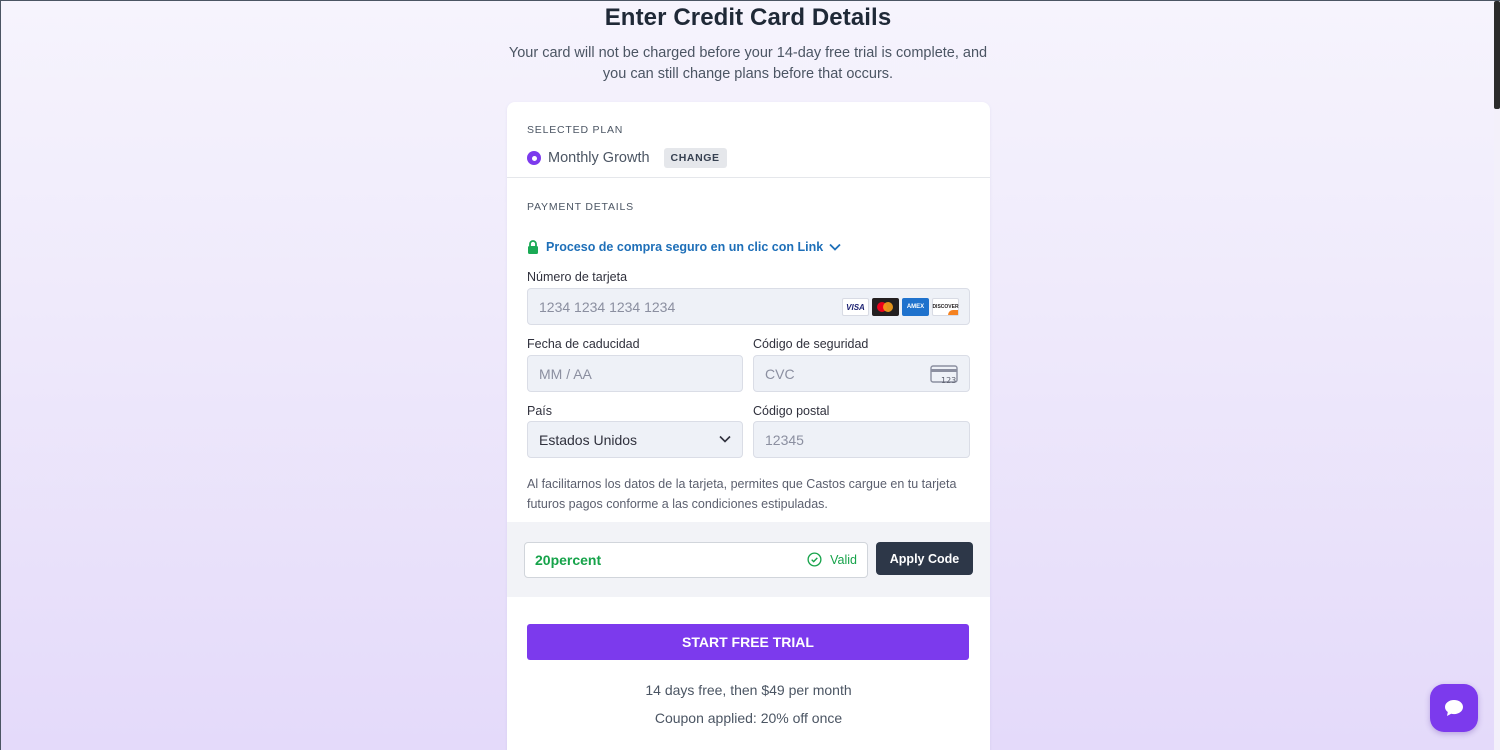 The width and height of the screenshot is (1500, 750). What do you see at coordinates (696, 560) in the screenshot?
I see `coupon-input: 20percent Valid` at bounding box center [696, 560].